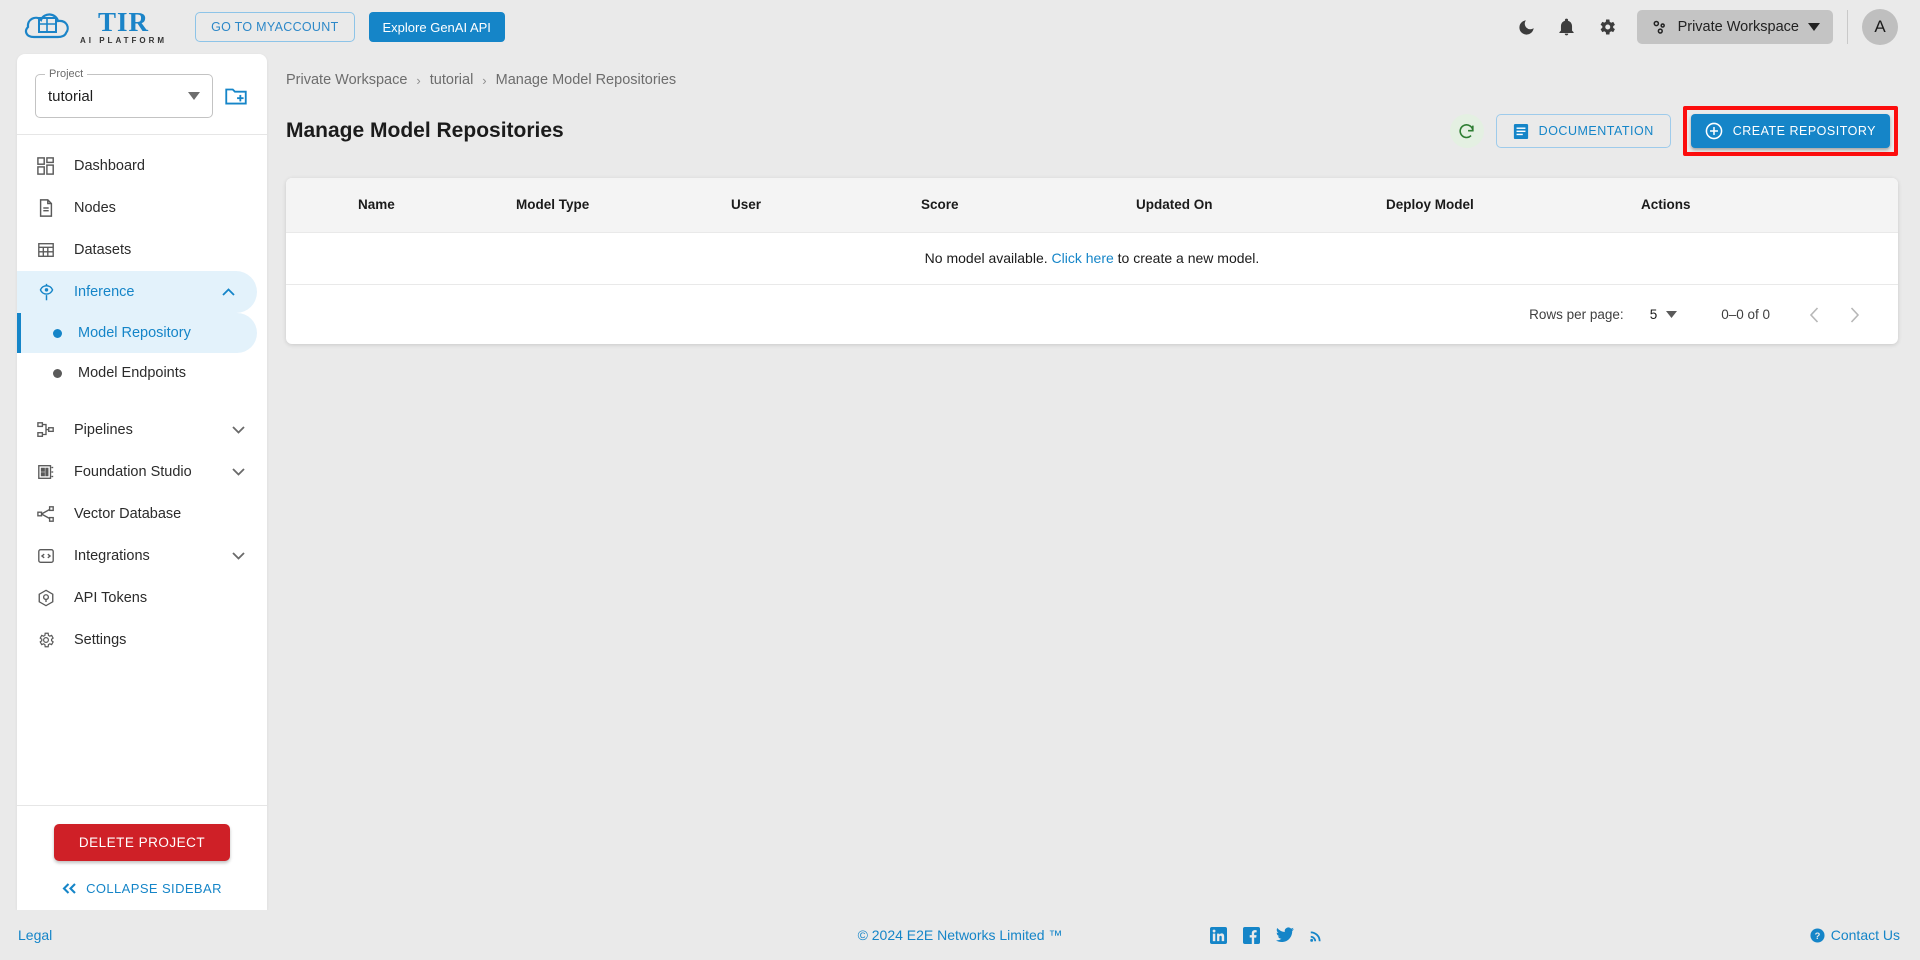  Describe the element at coordinates (1083, 258) in the screenshot. I see `empty-state-create-link: Click here` at that location.